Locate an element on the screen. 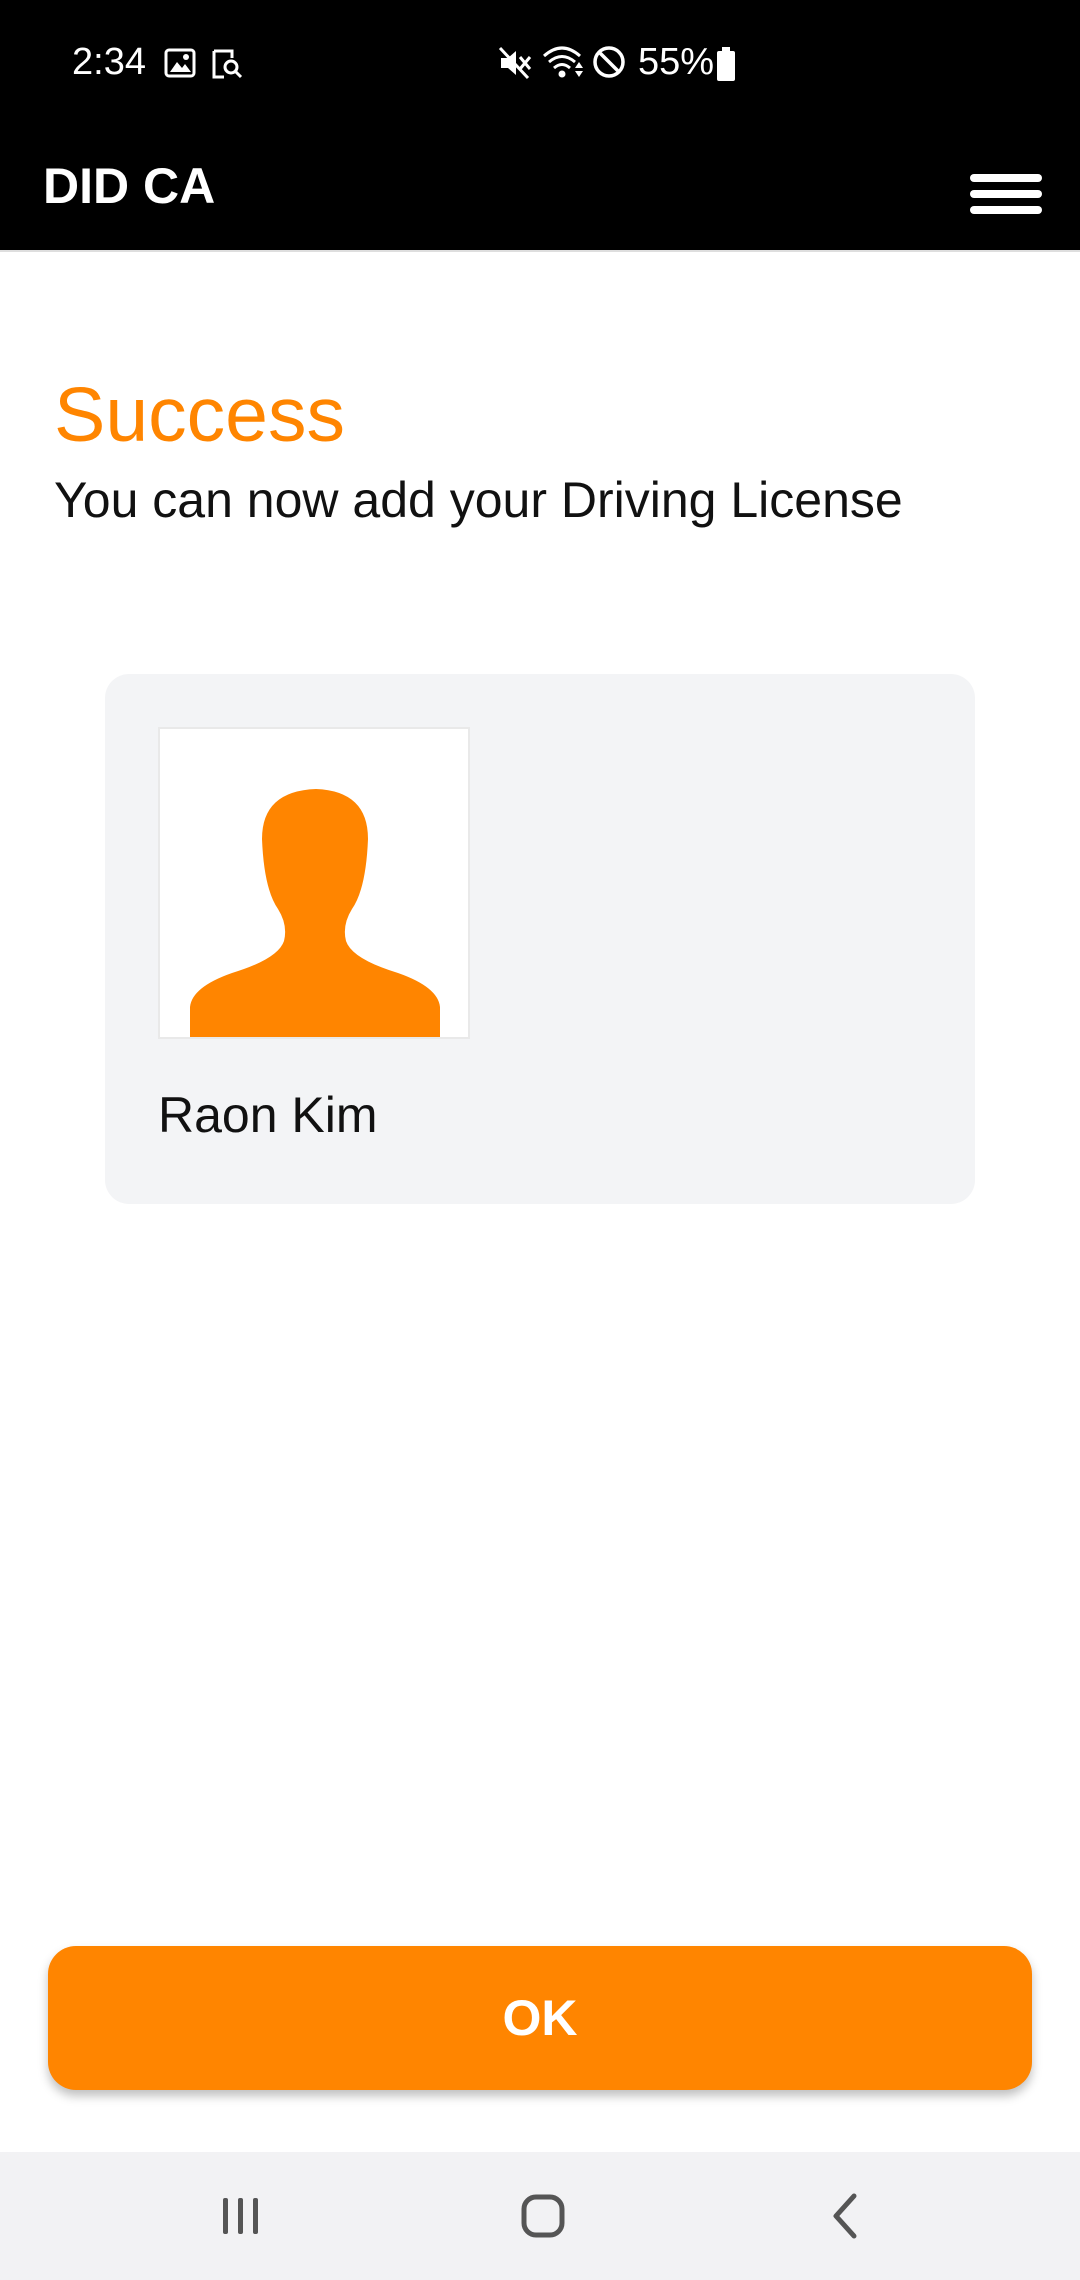 Image resolution: width=1080 pixels, height=2280 pixels. recent-apps-button is located at coordinates (241, 2216).